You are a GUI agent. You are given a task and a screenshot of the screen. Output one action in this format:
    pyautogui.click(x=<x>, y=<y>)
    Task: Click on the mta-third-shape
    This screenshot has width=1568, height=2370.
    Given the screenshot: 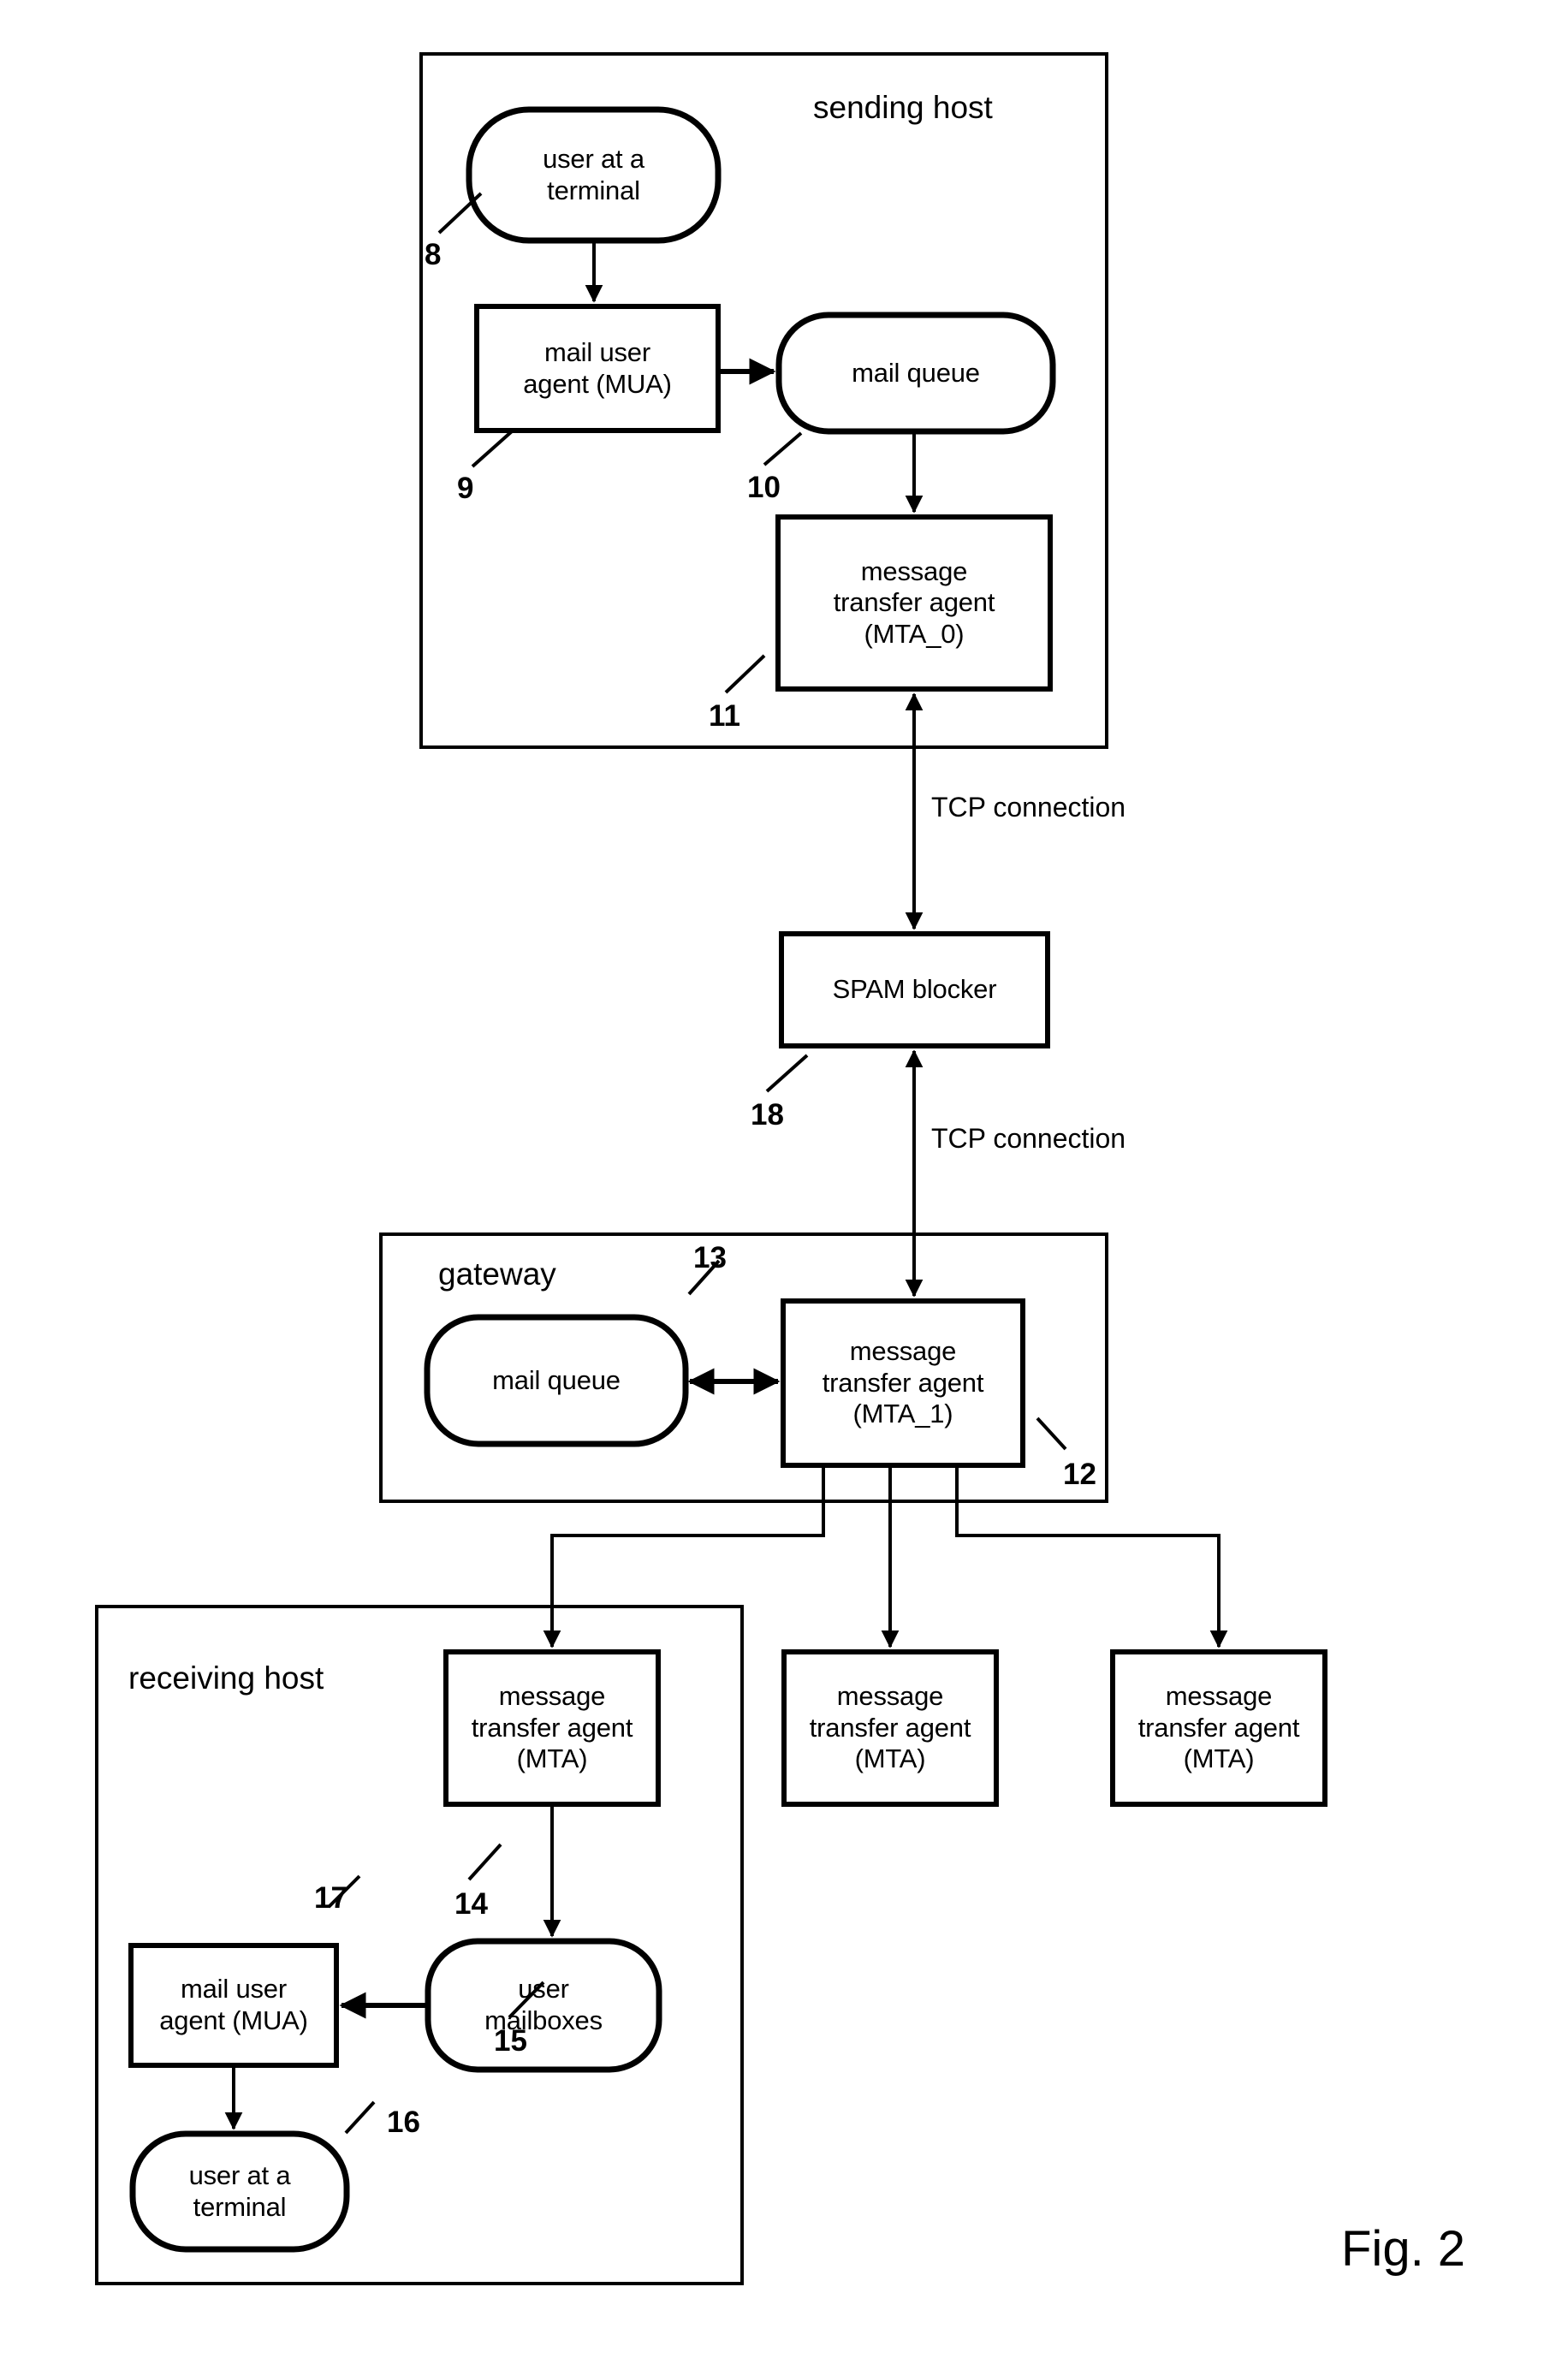 What is the action you would take?
    pyautogui.click(x=1218, y=1728)
    